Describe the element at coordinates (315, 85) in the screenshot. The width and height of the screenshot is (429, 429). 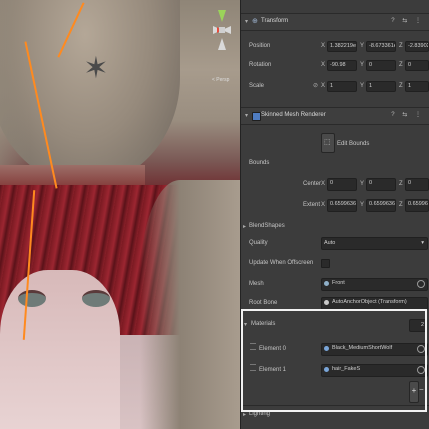
I see `constrain-link-icon: ⊘` at that location.